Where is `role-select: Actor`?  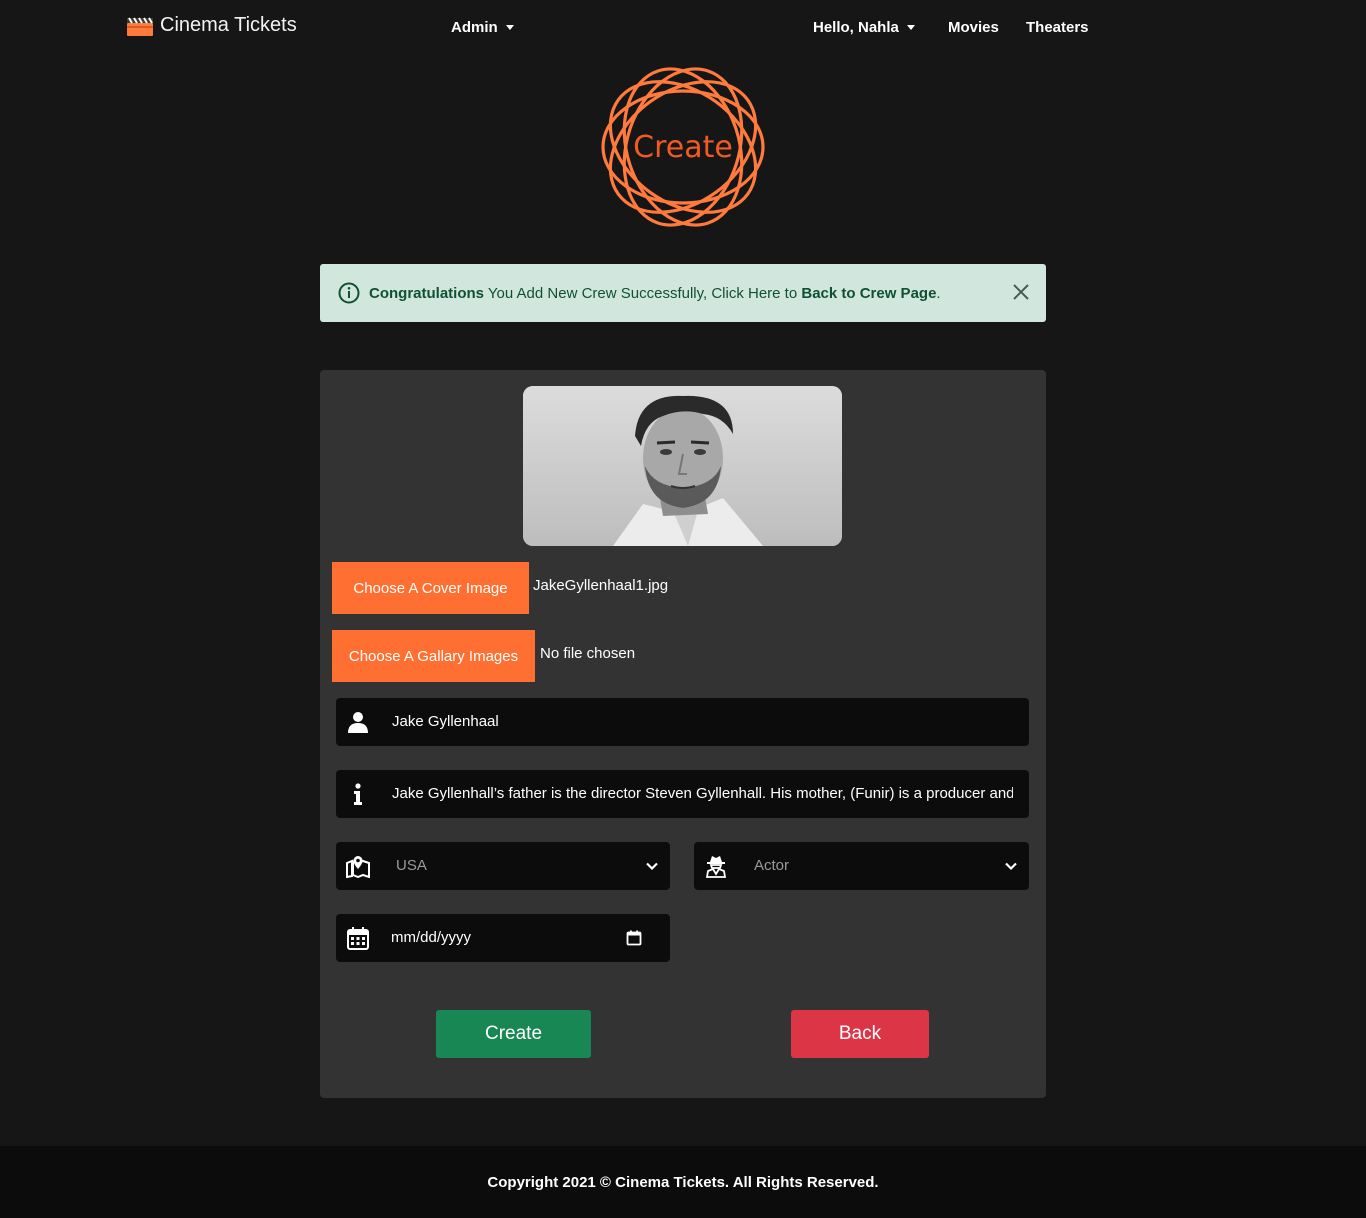 role-select: Actor is located at coordinates (861, 866).